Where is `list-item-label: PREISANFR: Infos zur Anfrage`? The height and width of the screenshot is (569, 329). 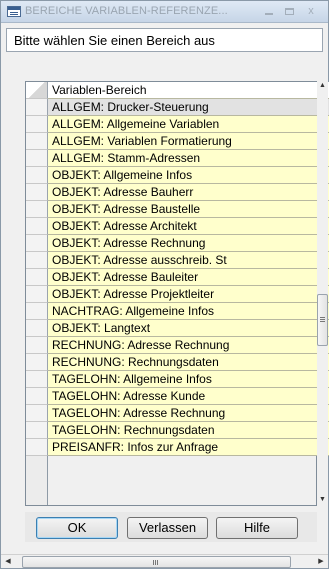
list-item-label: PREISANFR: Infos zur Anfrage is located at coordinates (188, 447).